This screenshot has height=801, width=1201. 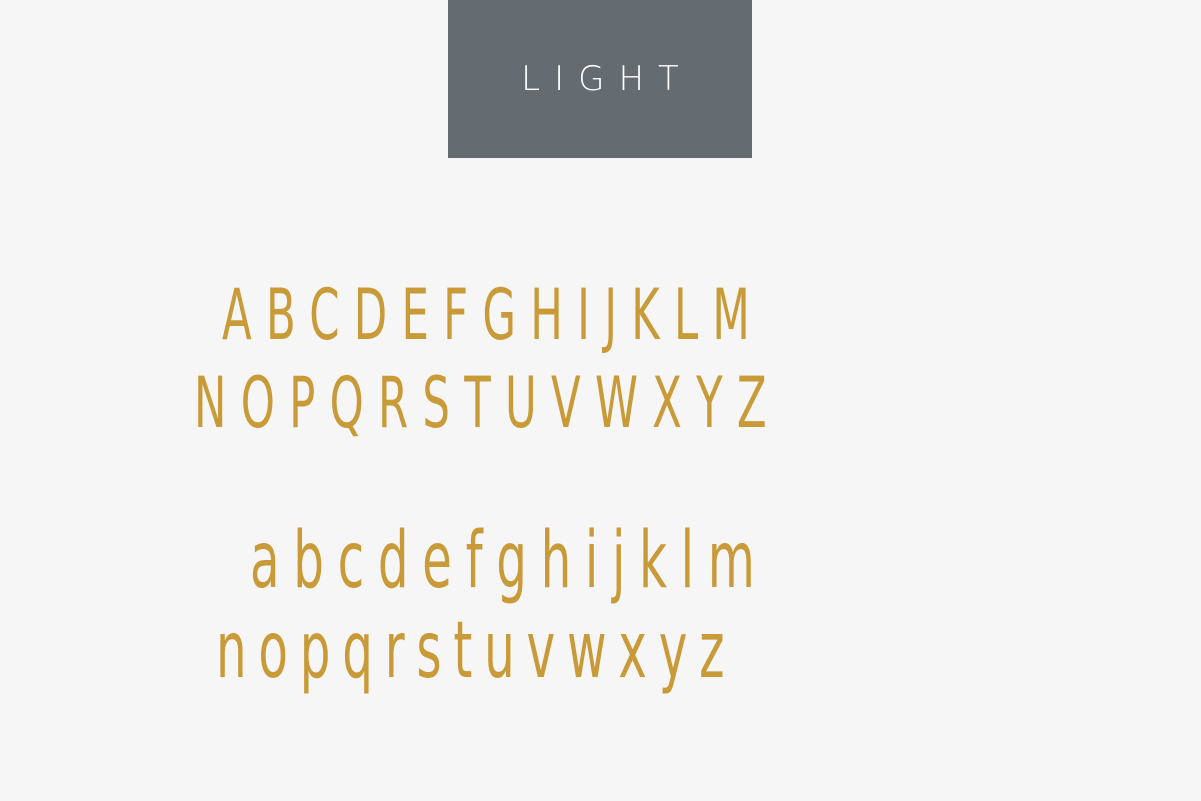 I want to click on lowercase-line-1: abcdefghijklm, so click(x=509, y=561).